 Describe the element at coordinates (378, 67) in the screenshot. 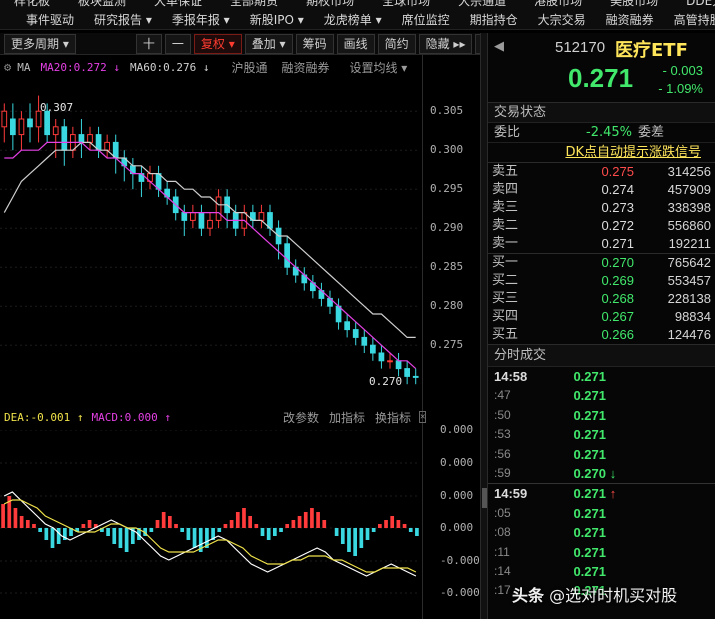

I see `set-ma-dropdown: 设置均线 ▾` at that location.